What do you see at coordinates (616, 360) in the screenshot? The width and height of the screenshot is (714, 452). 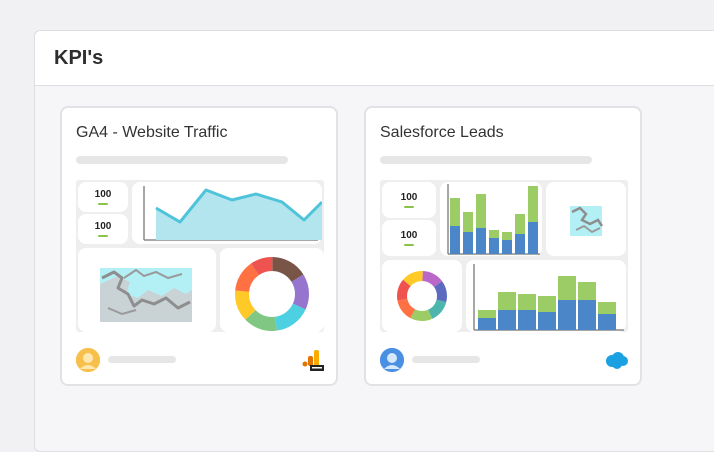 I see `salesforce-cloud-icon` at bounding box center [616, 360].